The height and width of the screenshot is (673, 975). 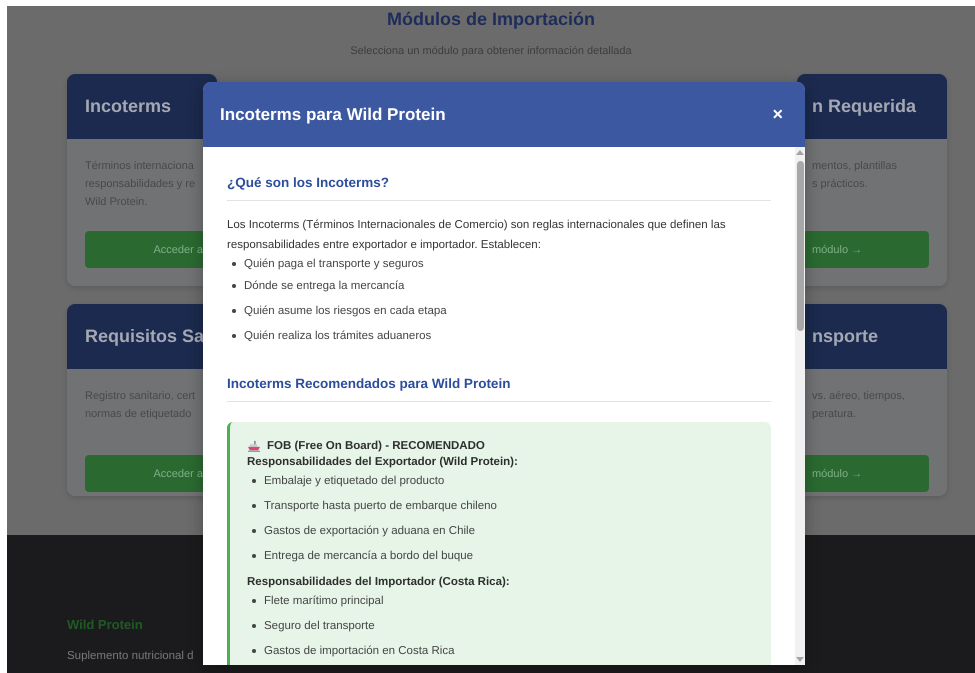 I want to click on card-title: n Requerida, so click(x=872, y=106).